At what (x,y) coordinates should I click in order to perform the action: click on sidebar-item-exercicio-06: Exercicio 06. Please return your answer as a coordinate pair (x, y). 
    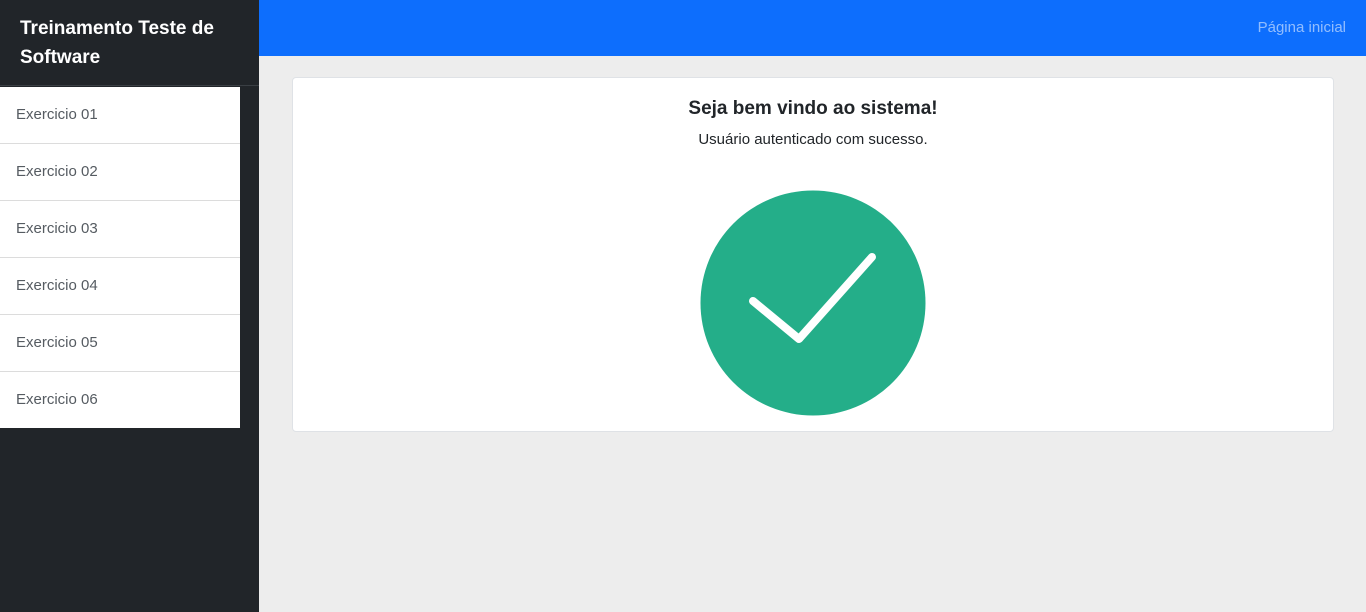
    Looking at the image, I should click on (120, 400).